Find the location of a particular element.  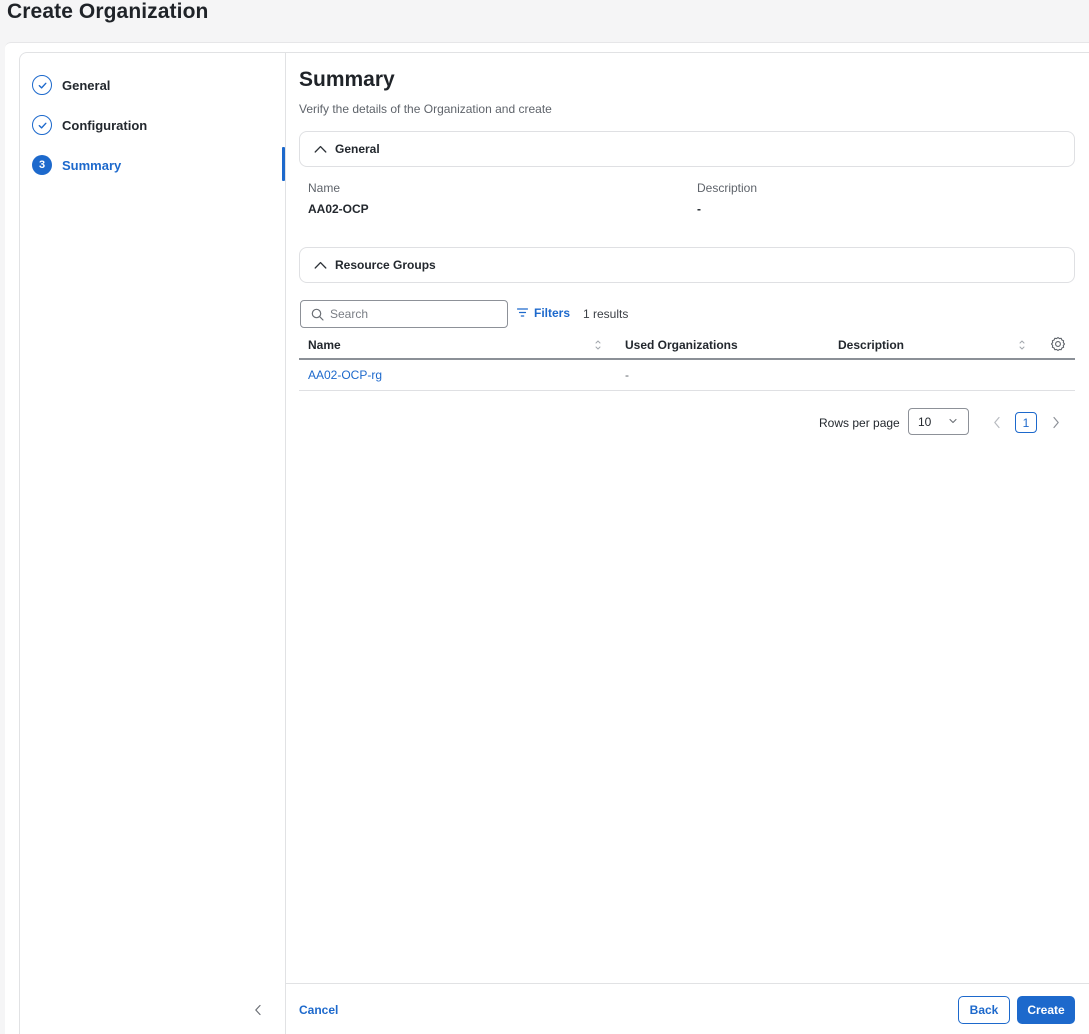

section-title: Summary is located at coordinates (347, 79).